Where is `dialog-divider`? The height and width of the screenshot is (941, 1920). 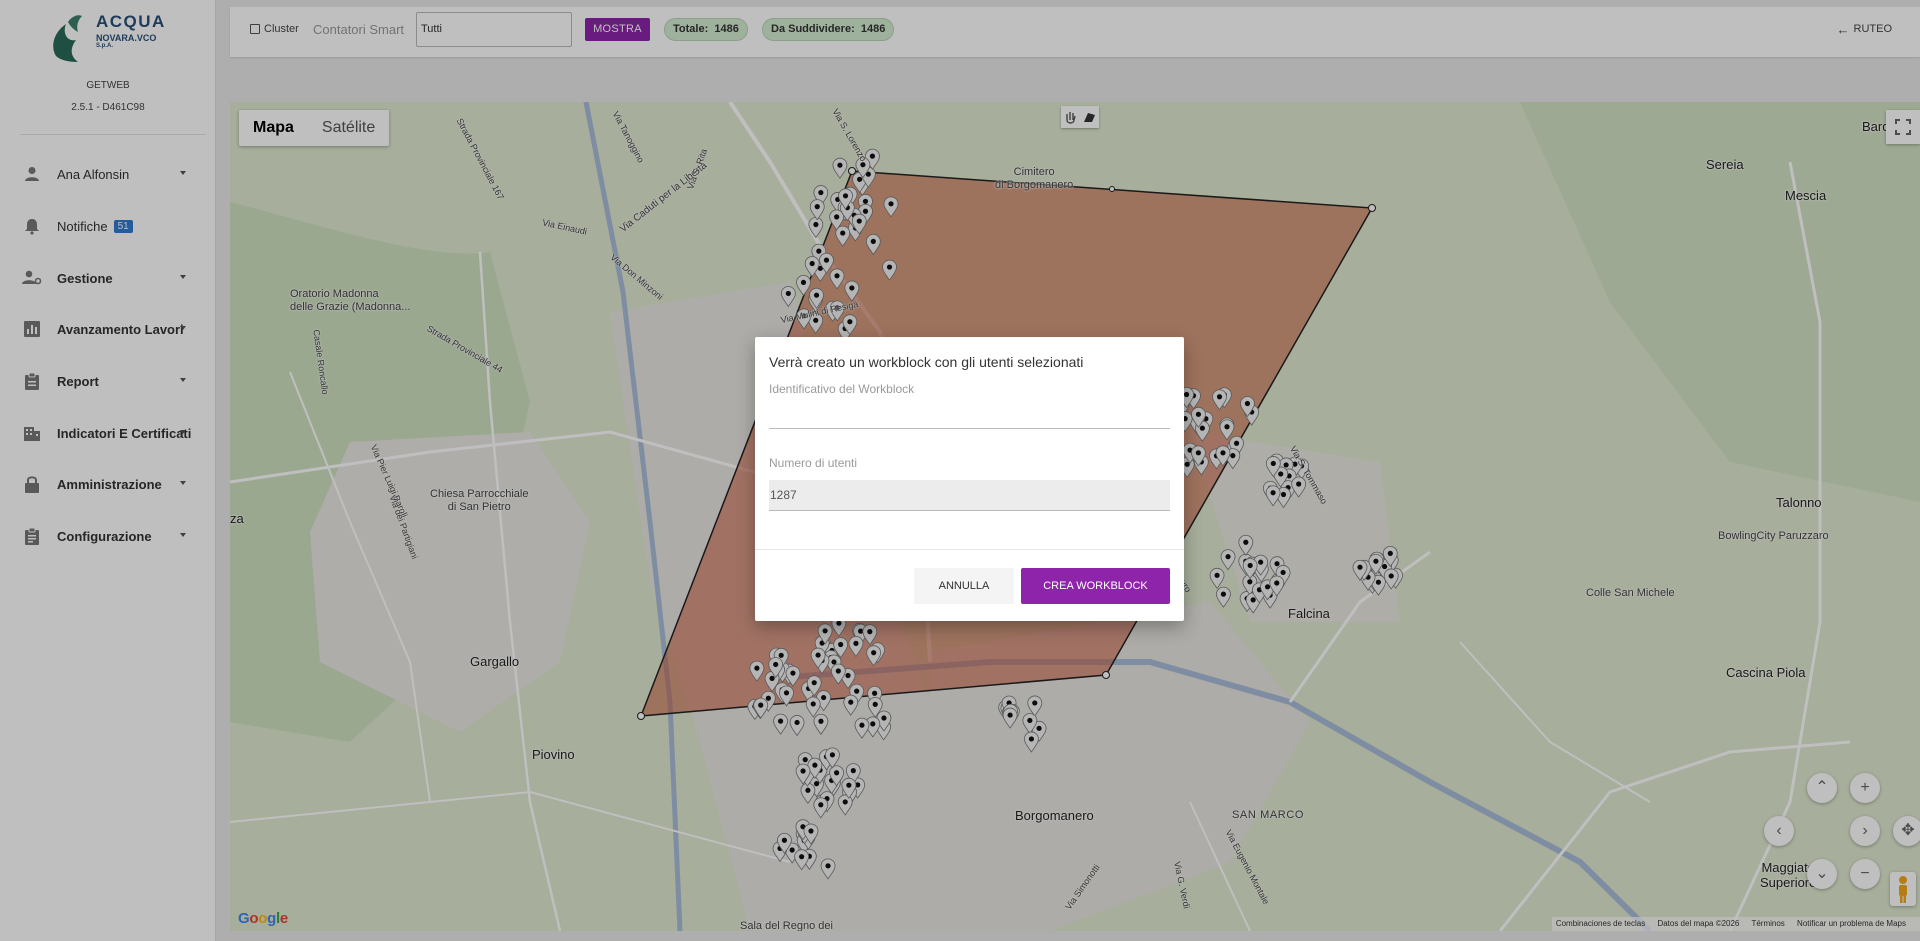 dialog-divider is located at coordinates (969, 549).